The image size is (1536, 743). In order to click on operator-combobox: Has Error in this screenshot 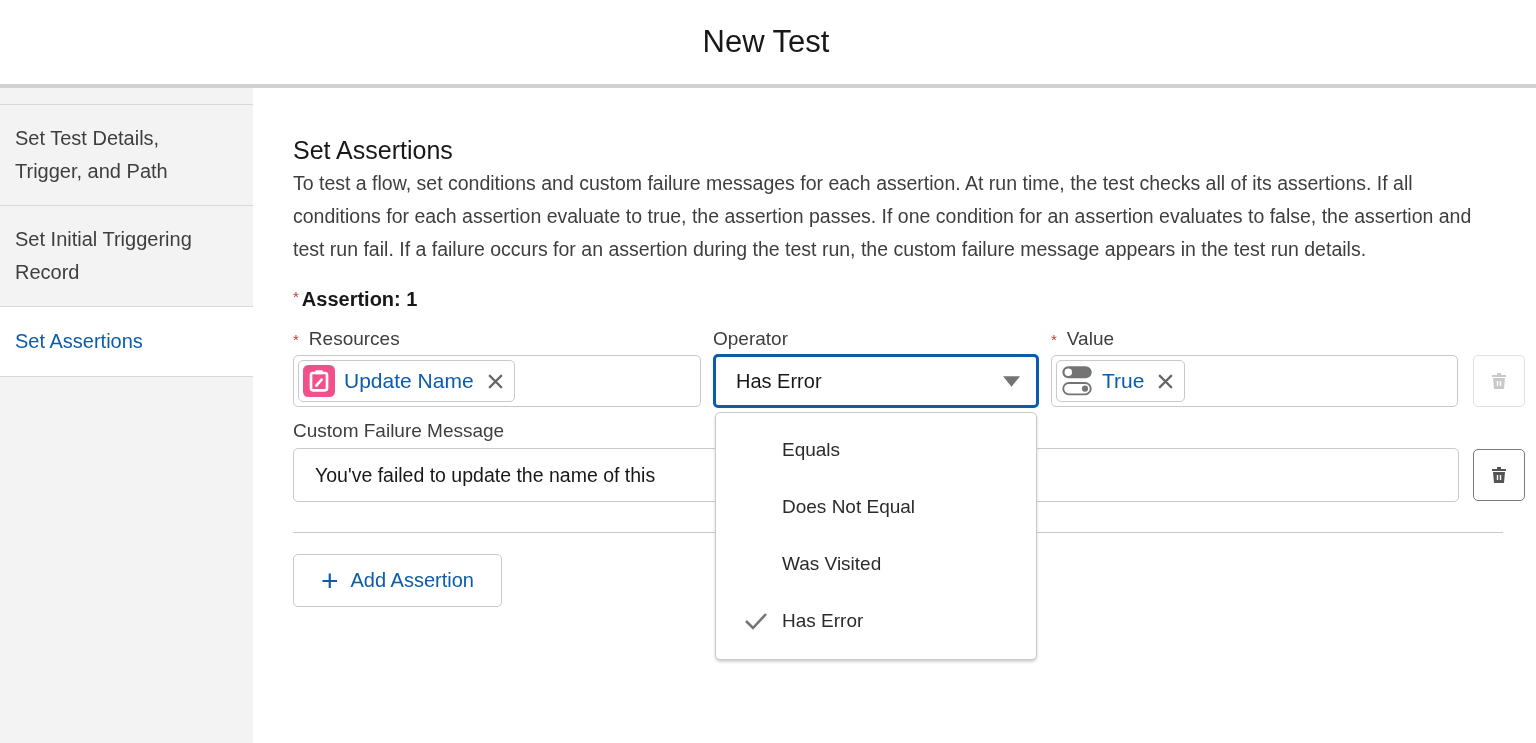, I will do `click(876, 381)`.